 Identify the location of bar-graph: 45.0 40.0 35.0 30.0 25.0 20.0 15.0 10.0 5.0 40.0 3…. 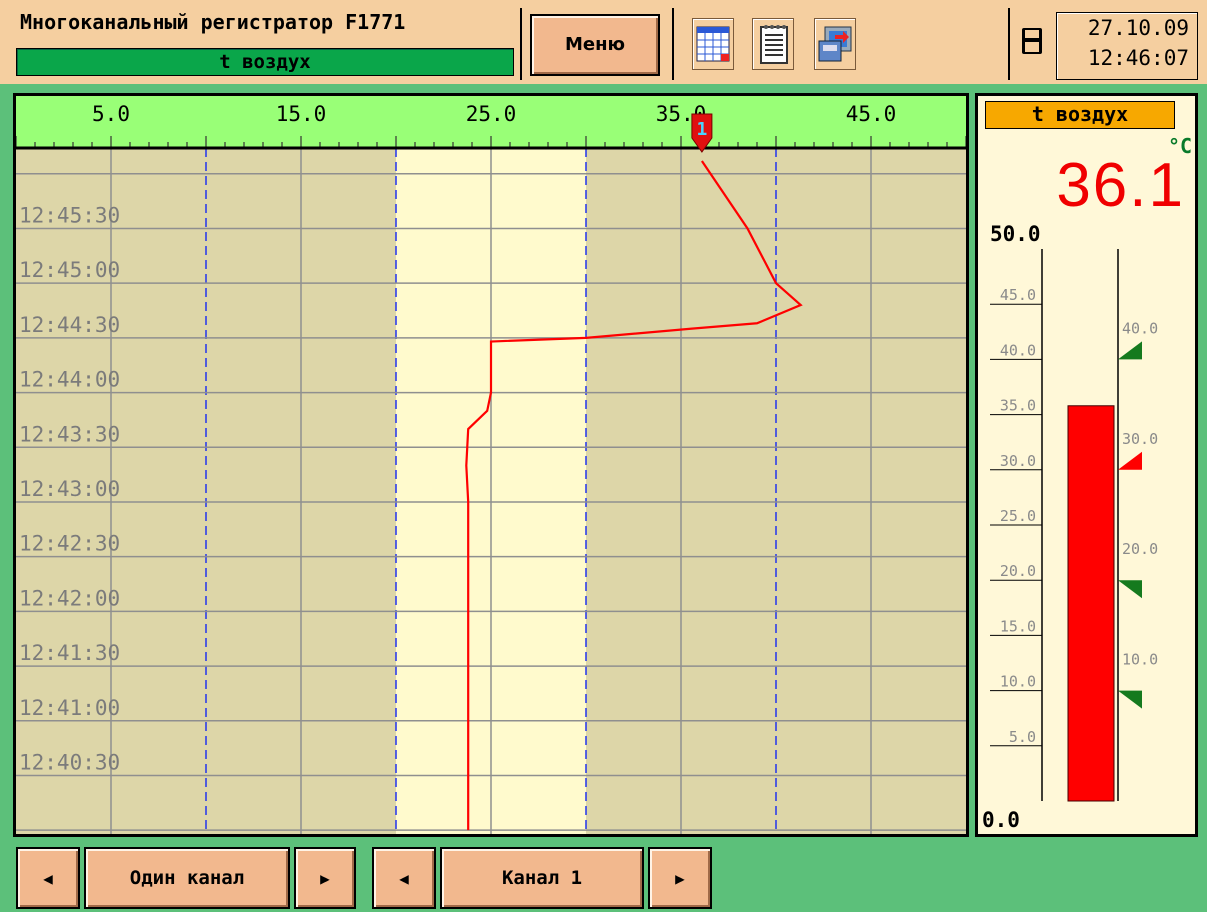
(1074, 525).